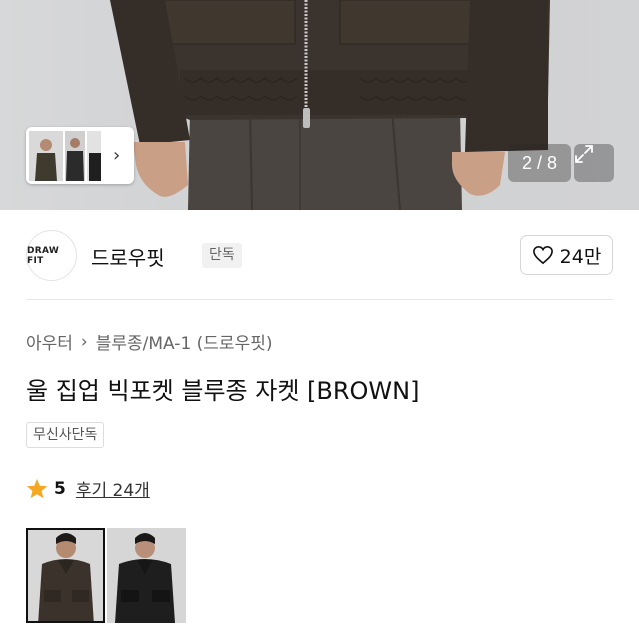 The width and height of the screenshot is (639, 639). What do you see at coordinates (222, 255) in the screenshot?
I see `brand-exclusive-badge: 단독` at bounding box center [222, 255].